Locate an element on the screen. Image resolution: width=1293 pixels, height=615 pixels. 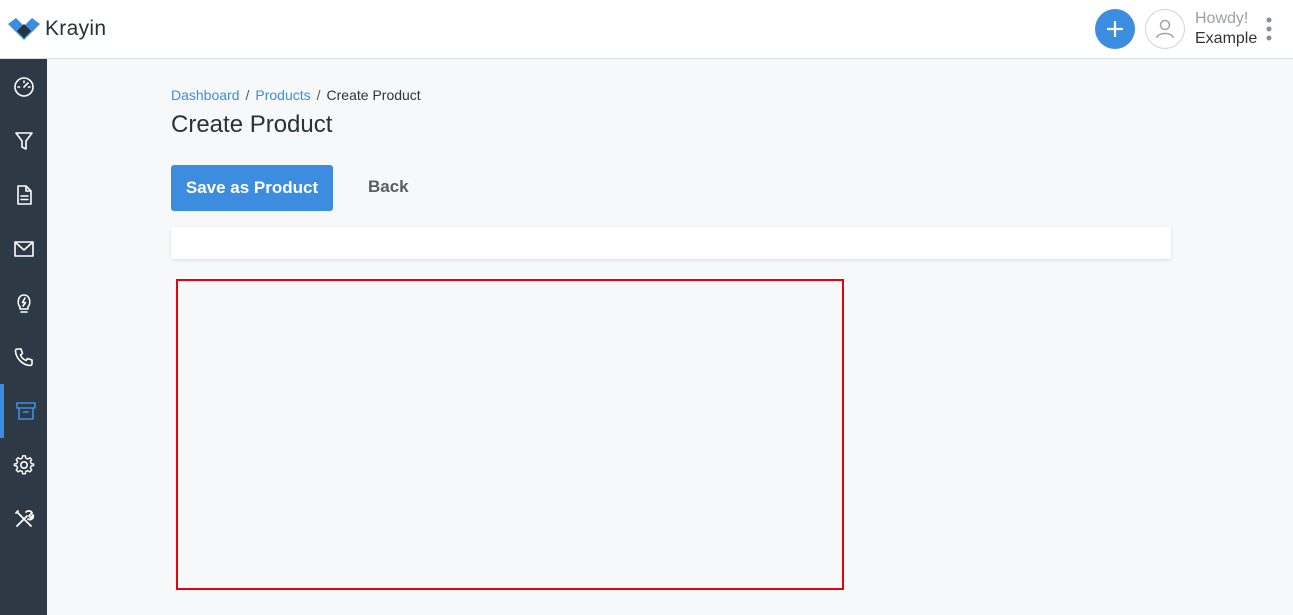
sidebar-item-quotes is located at coordinates (23, 195).